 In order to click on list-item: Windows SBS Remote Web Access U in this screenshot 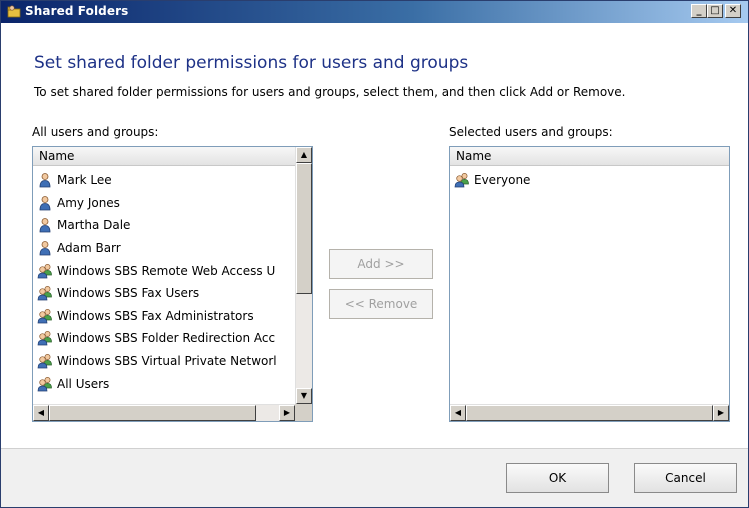, I will do `click(164, 270)`.